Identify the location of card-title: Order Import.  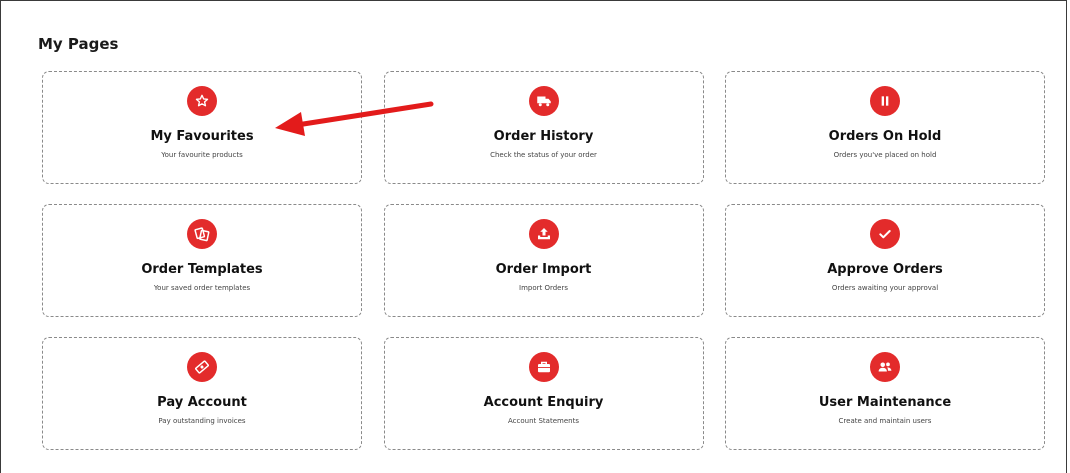
(543, 269).